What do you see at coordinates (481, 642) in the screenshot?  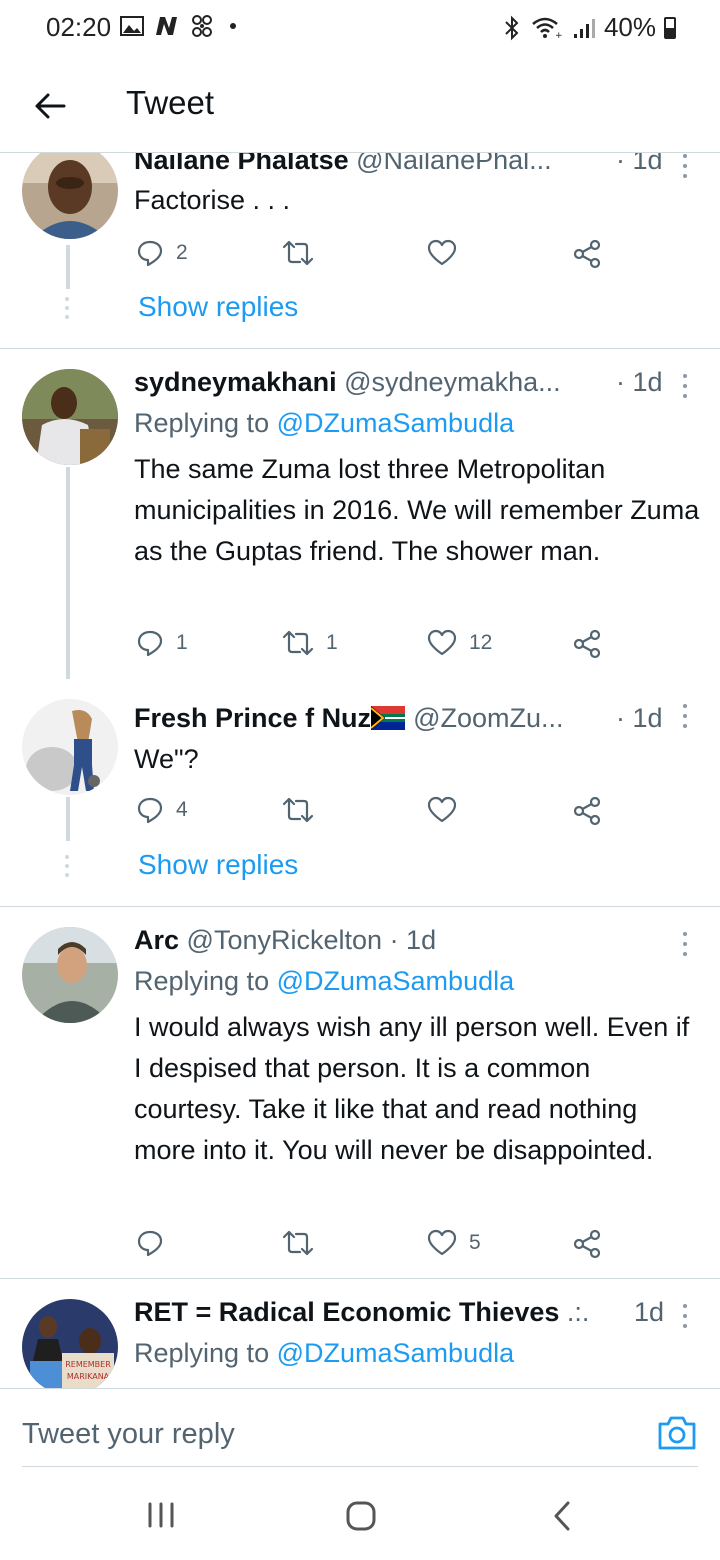 I see `like-count: 12` at bounding box center [481, 642].